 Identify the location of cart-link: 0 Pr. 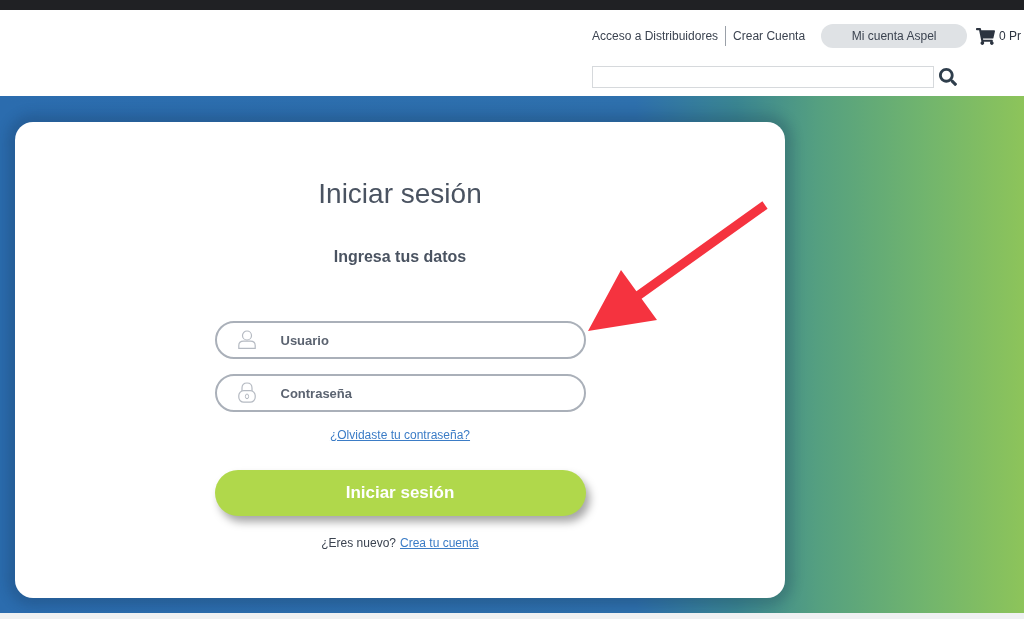
(999, 36).